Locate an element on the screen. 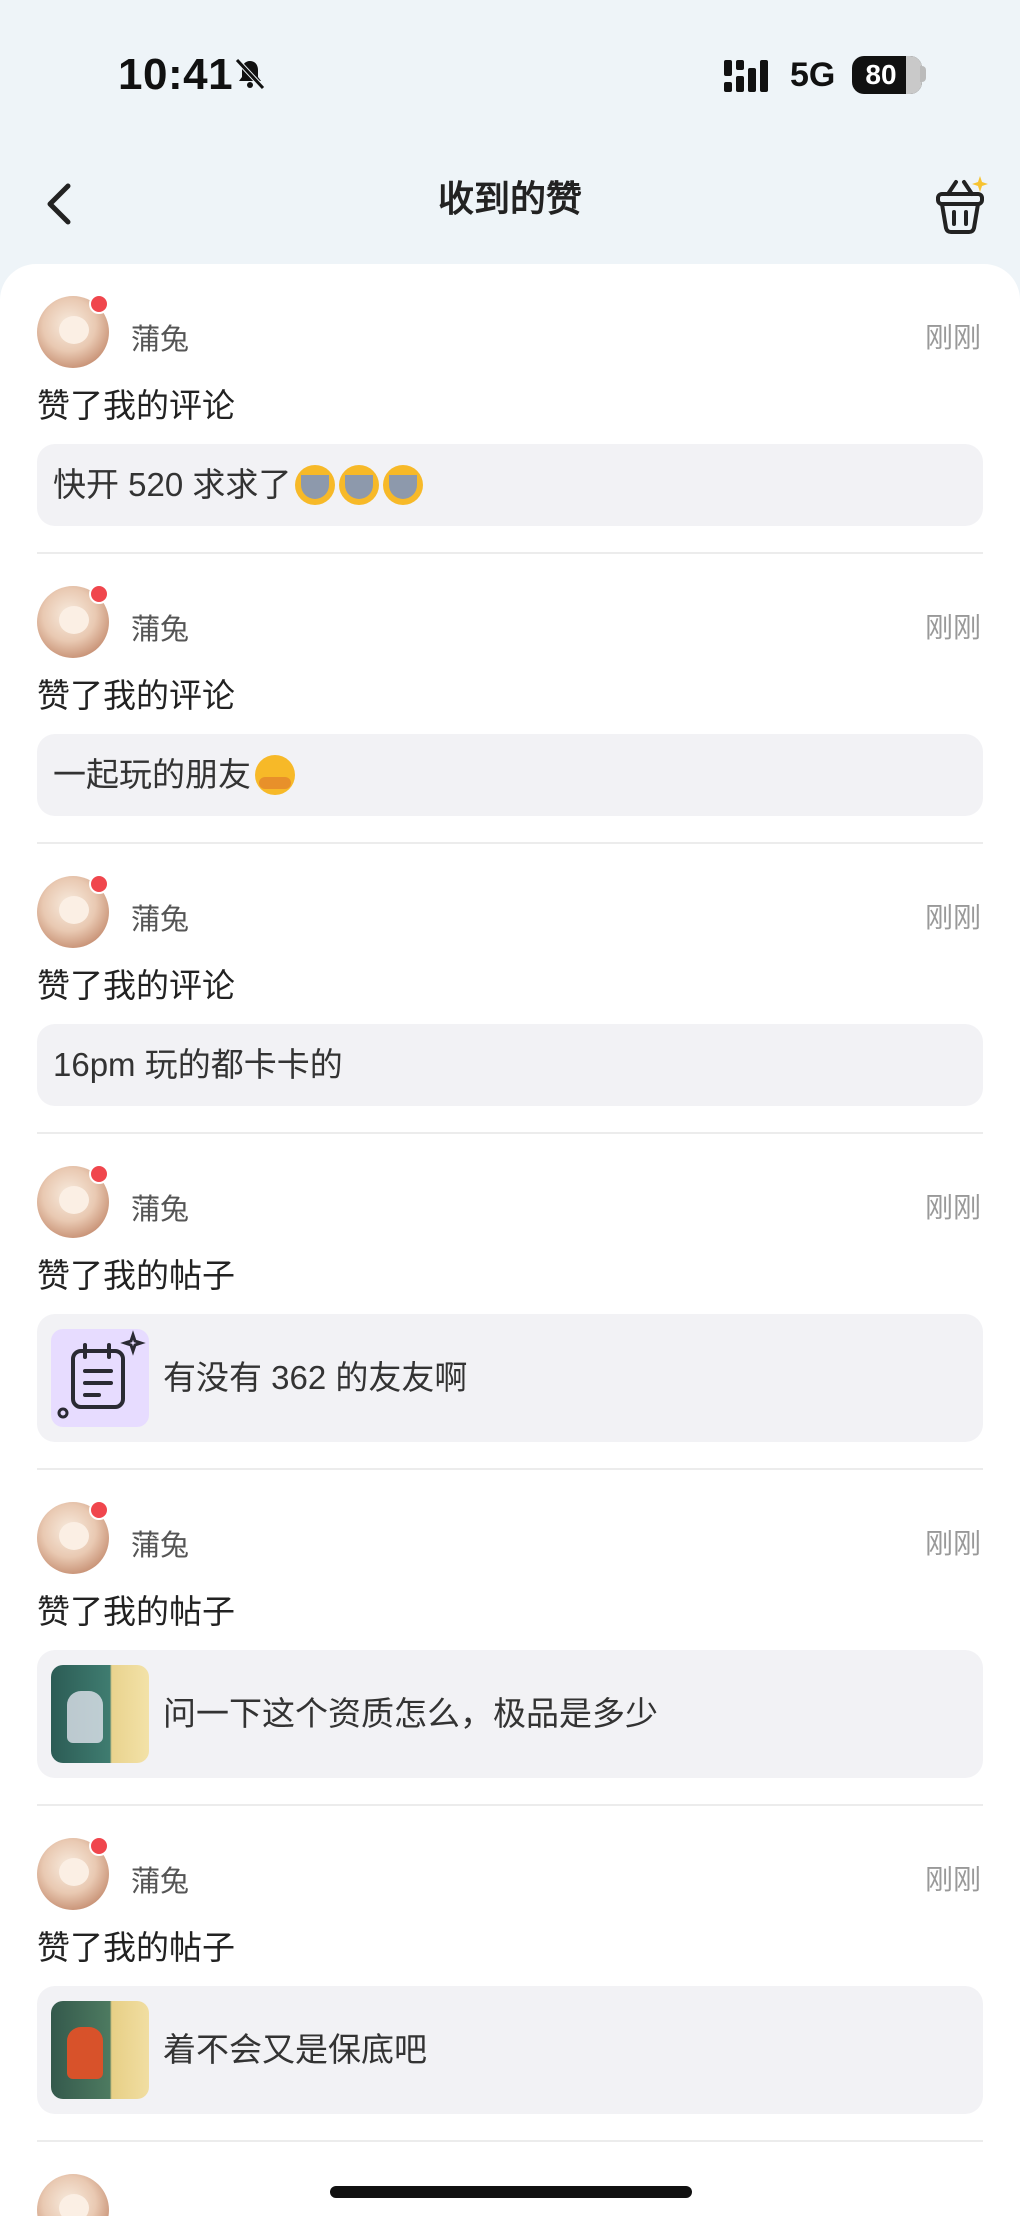 The image size is (1020, 2216). quoted-text: 快开 520 求求了 is located at coordinates (172, 484).